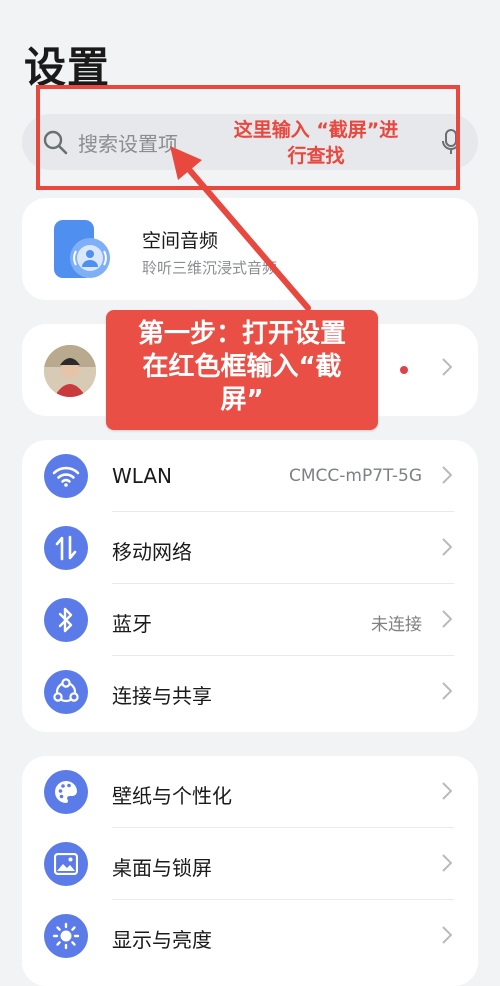 The height and width of the screenshot is (986, 500). What do you see at coordinates (316, 130) in the screenshot?
I see `annotation-search-hint-line: 这里输入 “截屏”进` at bounding box center [316, 130].